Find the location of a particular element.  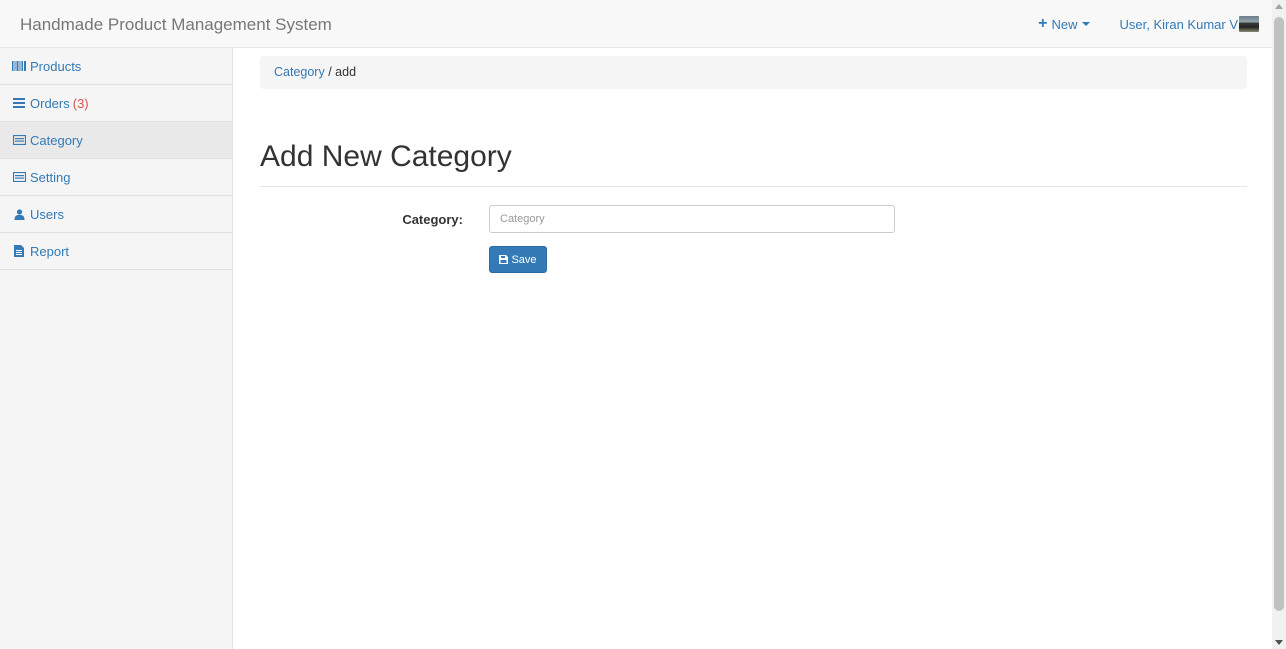

barcode-icon is located at coordinates (19, 66).